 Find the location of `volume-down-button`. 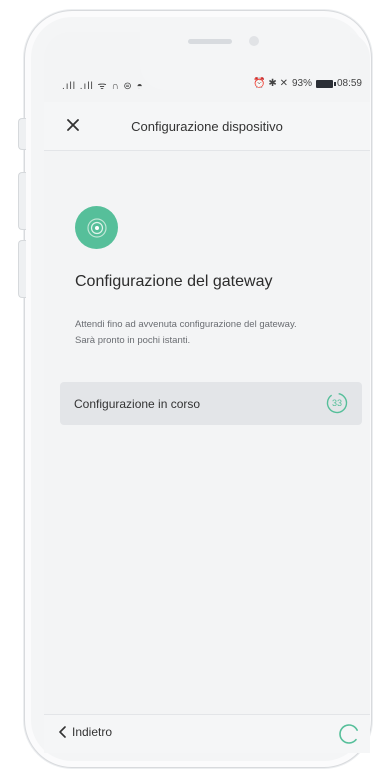

volume-down-button is located at coordinates (22, 269).